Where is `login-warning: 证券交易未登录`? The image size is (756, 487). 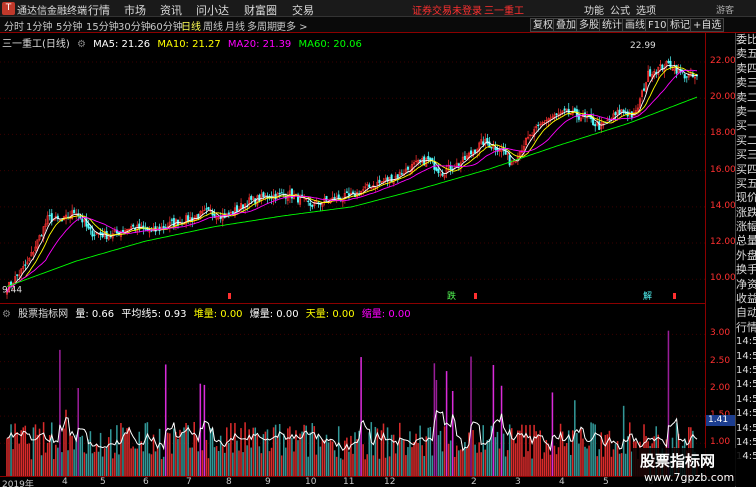
login-warning: 证券交易未登录 is located at coordinates (447, 9).